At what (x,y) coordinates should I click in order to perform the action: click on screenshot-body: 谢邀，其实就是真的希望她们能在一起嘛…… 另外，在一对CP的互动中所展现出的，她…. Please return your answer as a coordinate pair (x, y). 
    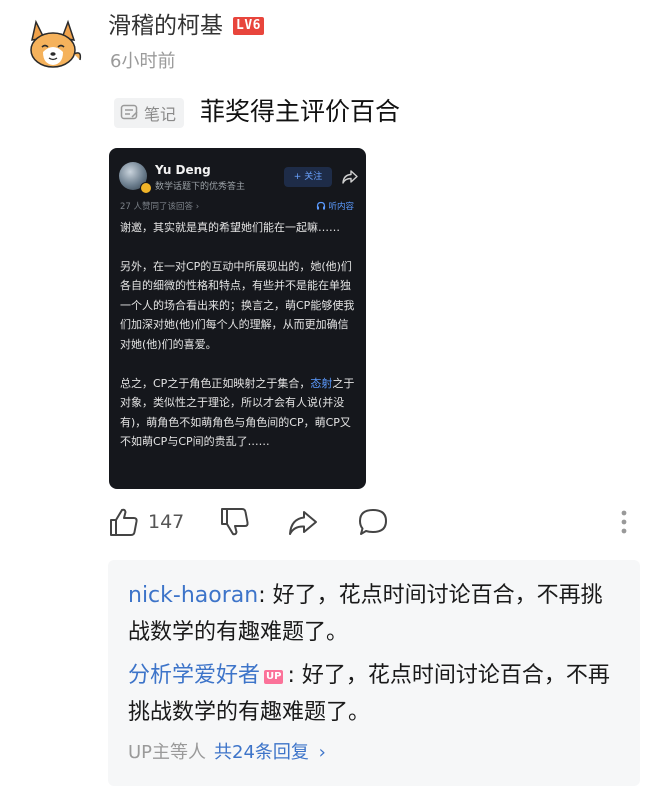
    Looking at the image, I should click on (238, 344).